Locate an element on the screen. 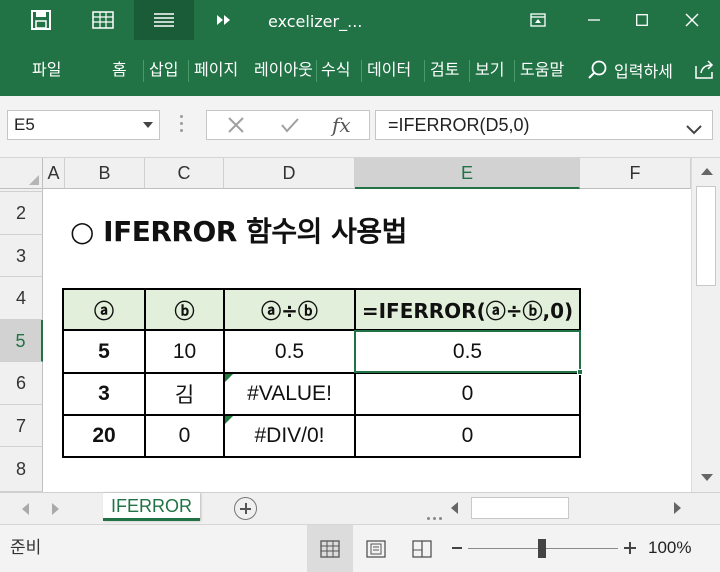 This screenshot has width=720, height=572. zoom-level: 100% is located at coordinates (669, 548).